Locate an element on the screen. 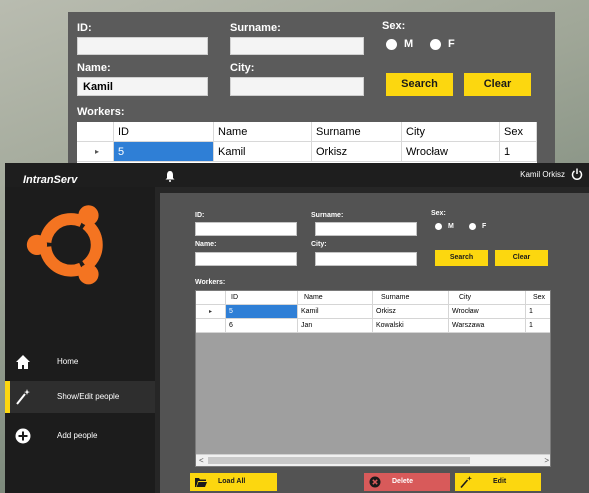 The height and width of the screenshot is (493, 589). zoom-id-field is located at coordinates (142, 46).